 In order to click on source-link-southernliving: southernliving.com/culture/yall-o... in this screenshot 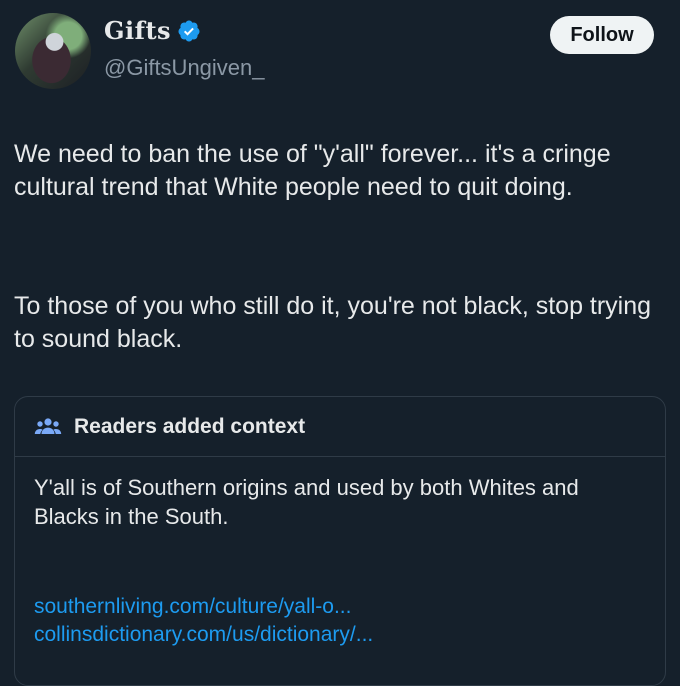, I will do `click(203, 607)`.